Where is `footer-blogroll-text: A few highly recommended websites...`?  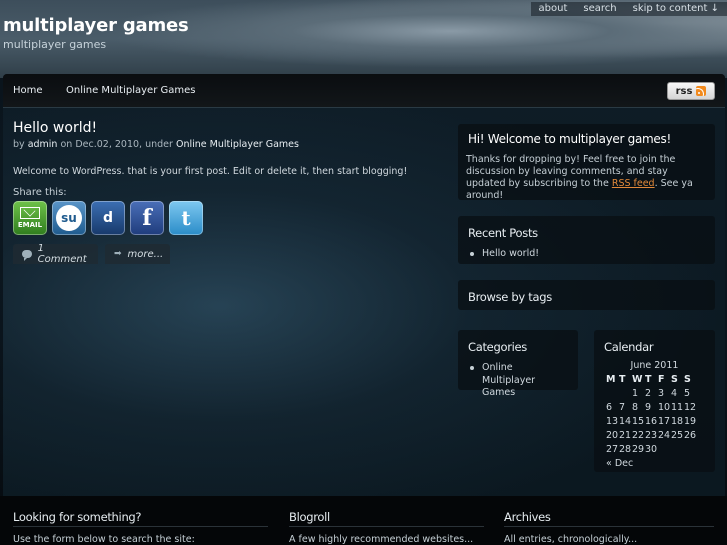
footer-blogroll-text: A few highly recommended websites... is located at coordinates (381, 539).